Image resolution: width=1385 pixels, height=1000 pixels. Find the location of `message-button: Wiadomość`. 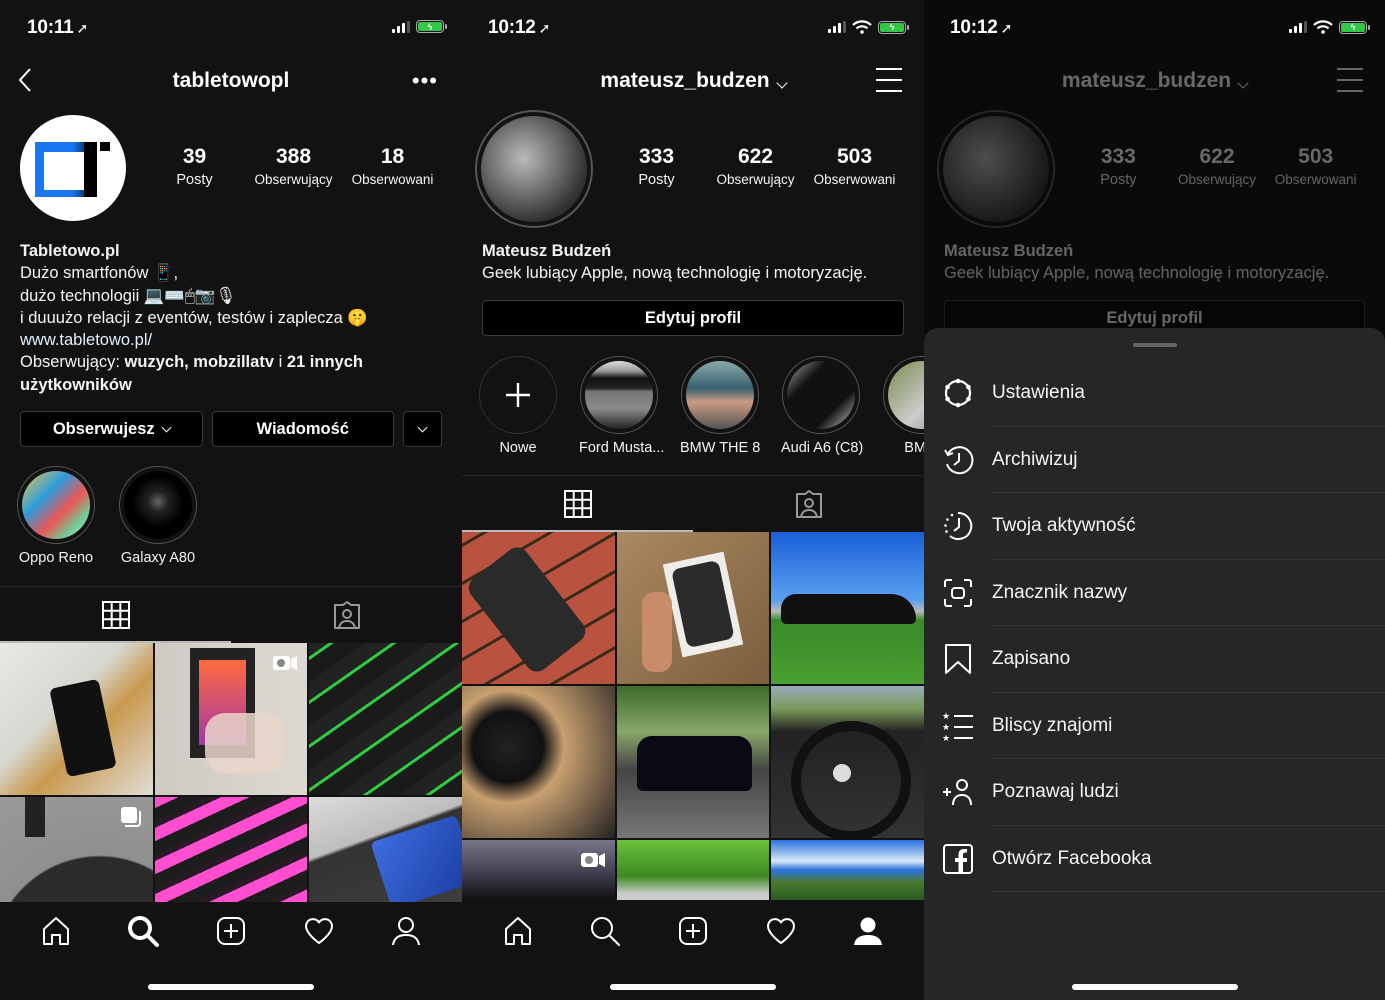

message-button: Wiadomość is located at coordinates (302, 429).